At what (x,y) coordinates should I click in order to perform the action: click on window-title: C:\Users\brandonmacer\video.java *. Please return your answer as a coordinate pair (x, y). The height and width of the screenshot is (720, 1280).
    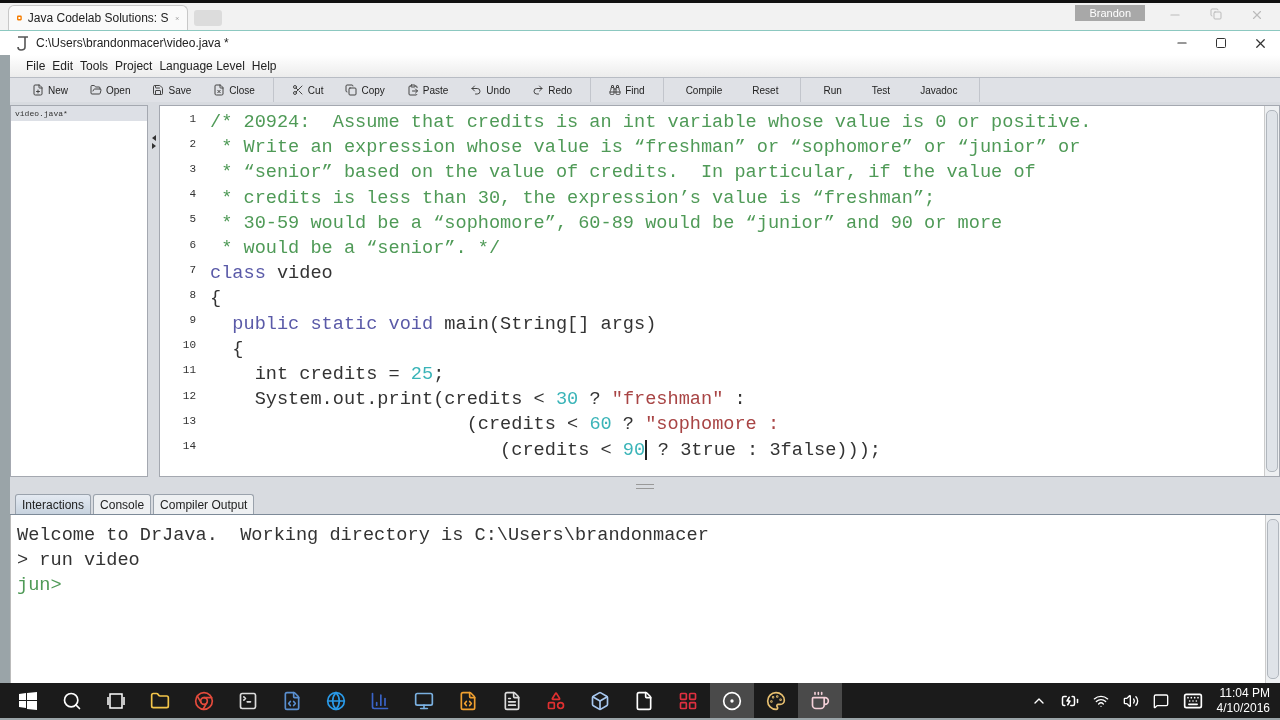
    Looking at the image, I should click on (132, 43).